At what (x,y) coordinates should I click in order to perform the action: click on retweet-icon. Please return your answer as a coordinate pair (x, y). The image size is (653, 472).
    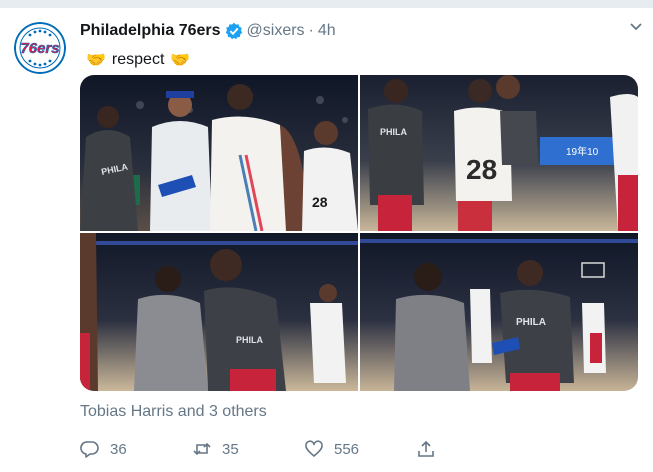
    Looking at the image, I should click on (202, 449).